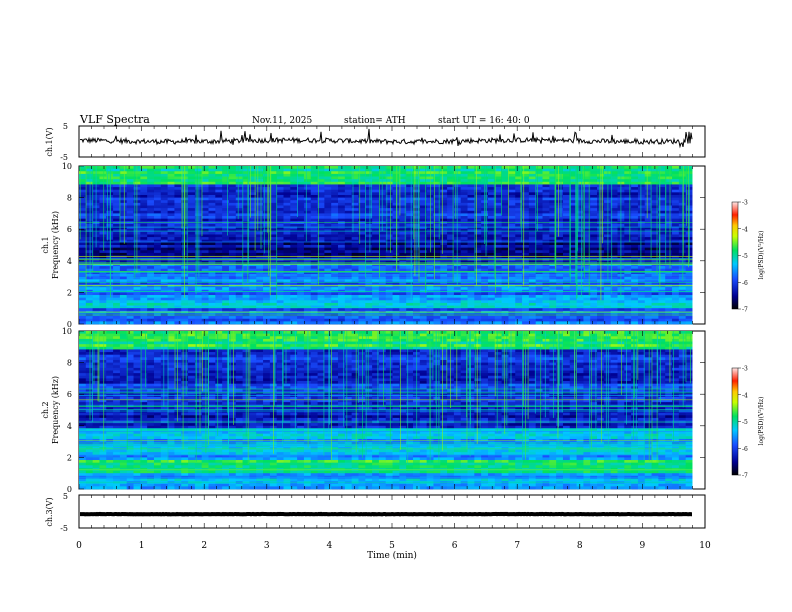  What do you see at coordinates (745, 422) in the screenshot?
I see `ch2-colorbar-tick--5: -5` at bounding box center [745, 422].